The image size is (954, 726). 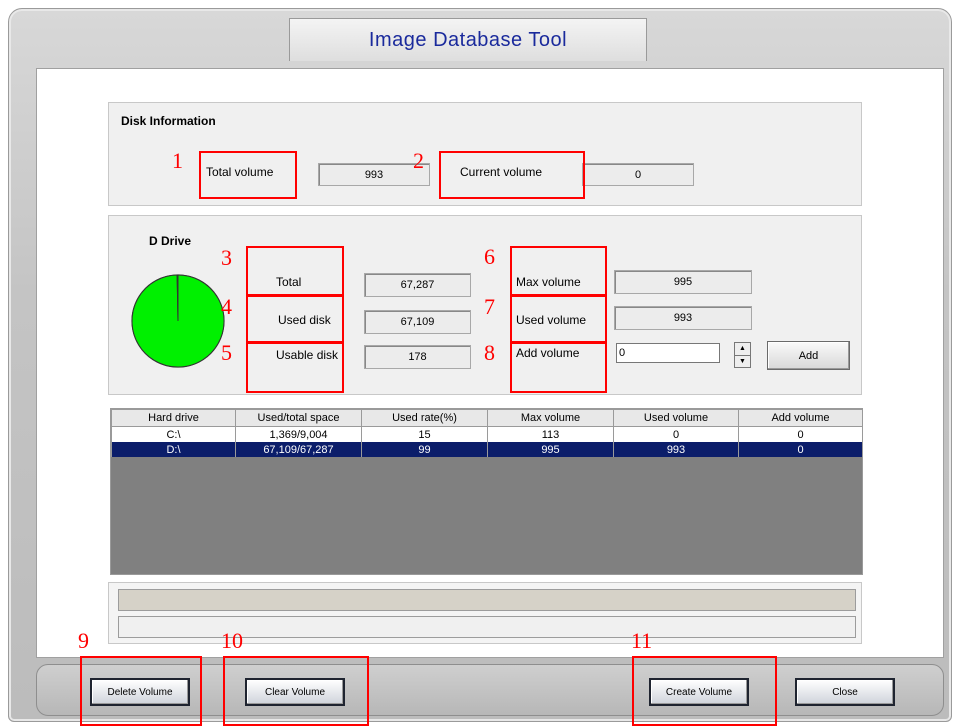 I want to click on total-field: 67,287, so click(x=417, y=285).